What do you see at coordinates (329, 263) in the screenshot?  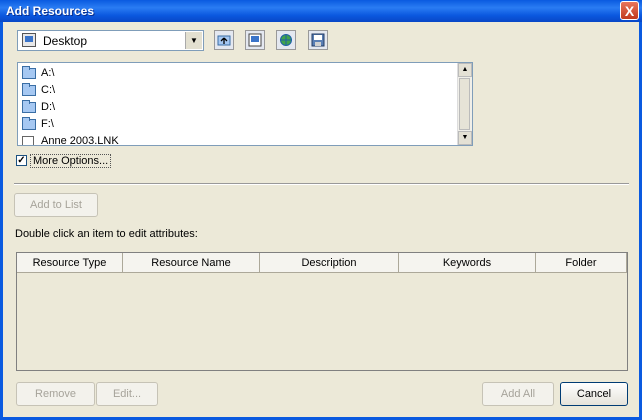 I see `column-header-description: Description` at bounding box center [329, 263].